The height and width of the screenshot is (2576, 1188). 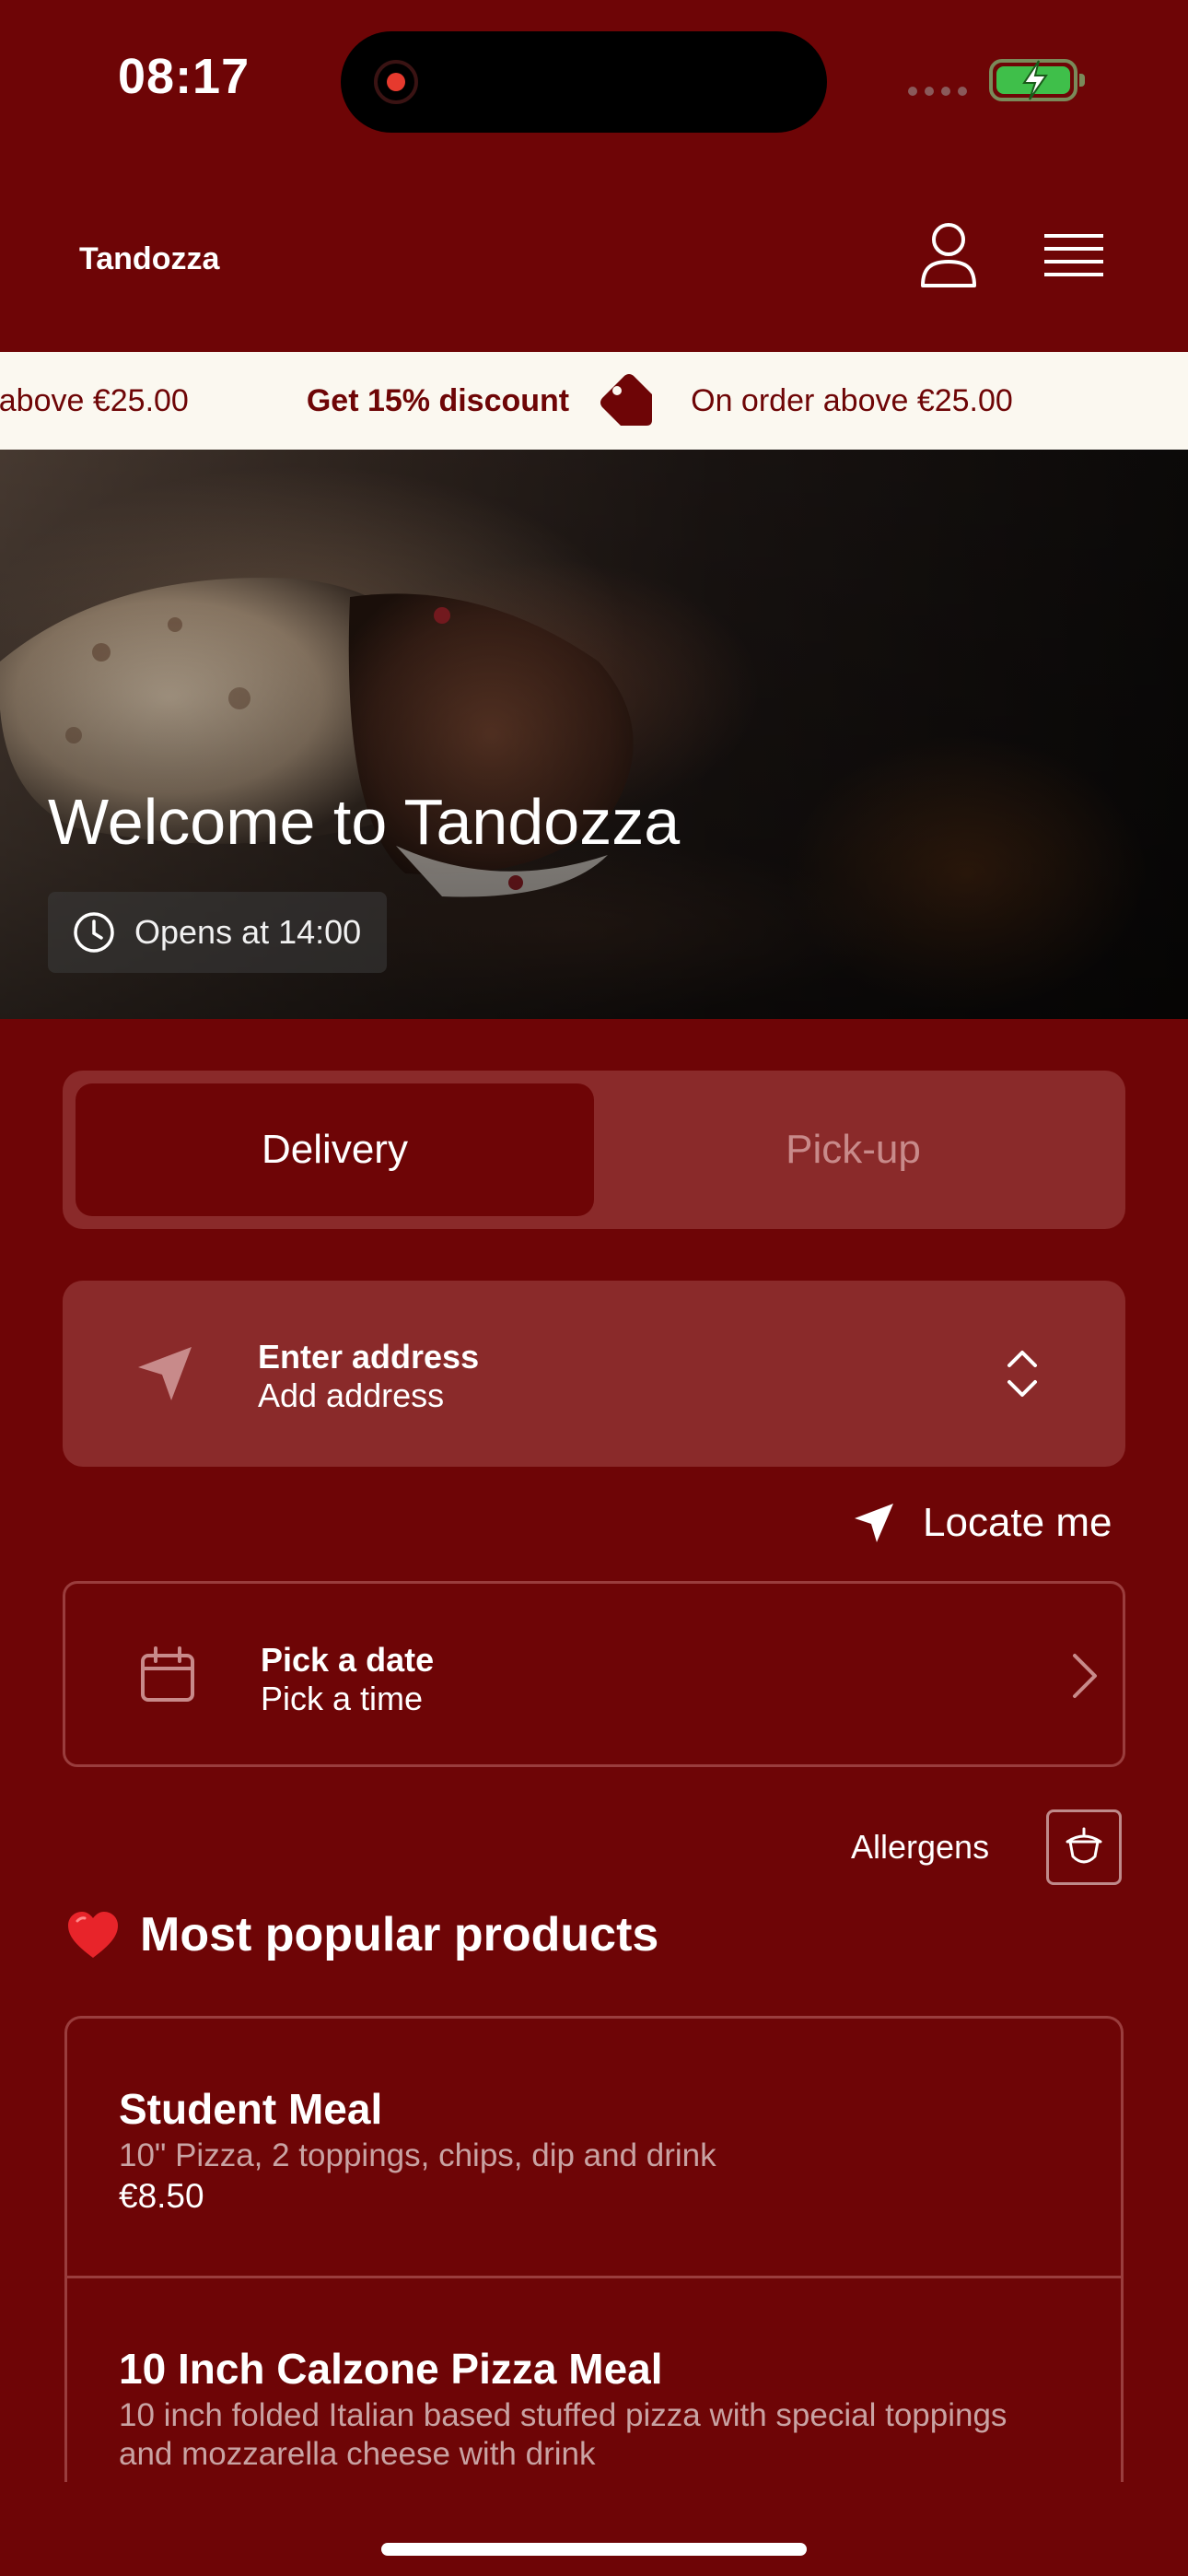 What do you see at coordinates (364, 822) in the screenshot?
I see `hero-title: Welcome to Tandozza` at bounding box center [364, 822].